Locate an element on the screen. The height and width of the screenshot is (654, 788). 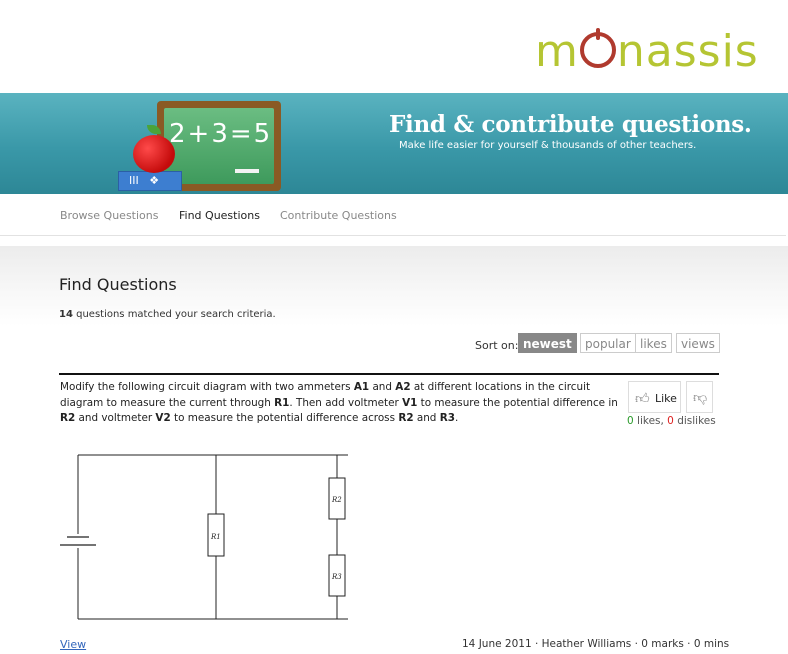
apple-image is located at coordinates (154, 149).